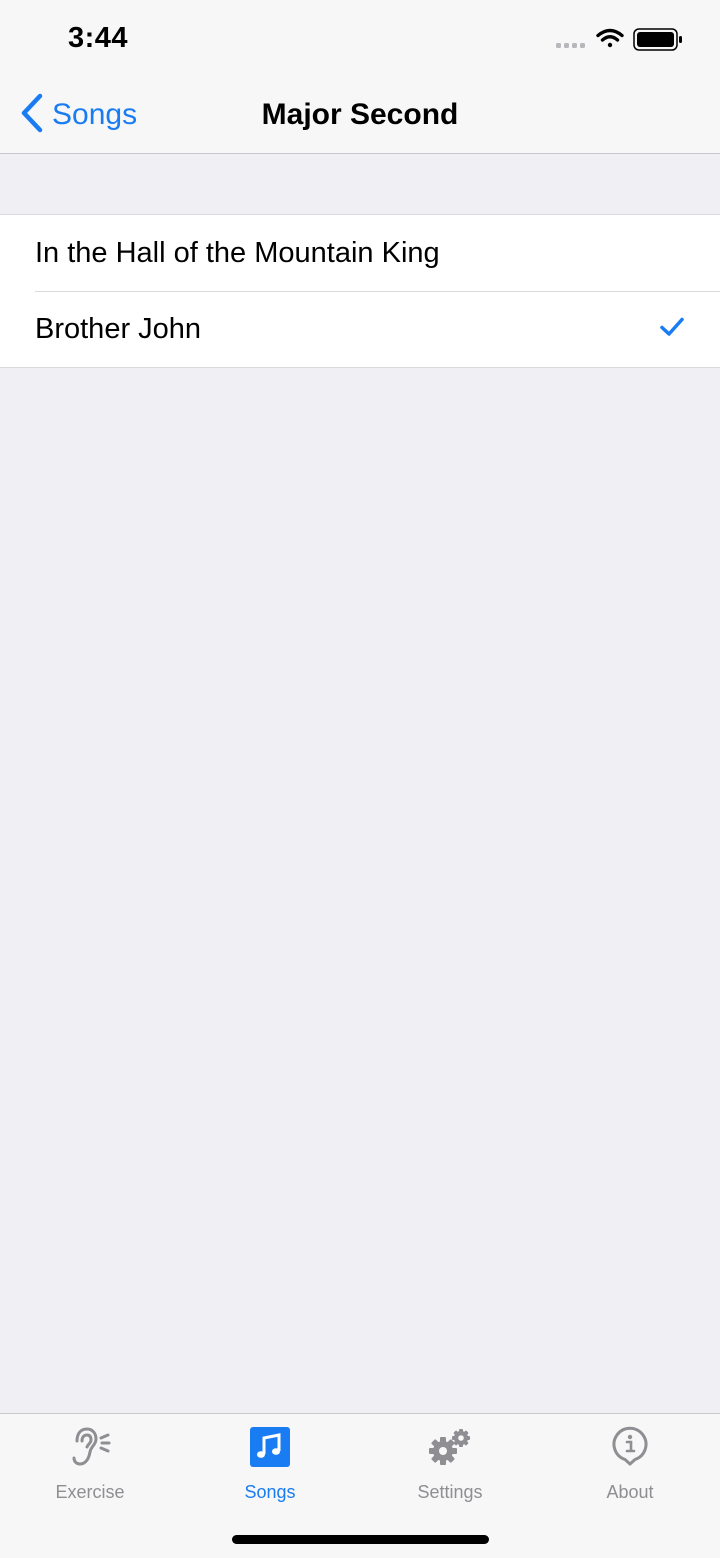 This screenshot has height=1558, width=720. Describe the element at coordinates (270, 1492) in the screenshot. I see `tab-label: Songs` at that location.